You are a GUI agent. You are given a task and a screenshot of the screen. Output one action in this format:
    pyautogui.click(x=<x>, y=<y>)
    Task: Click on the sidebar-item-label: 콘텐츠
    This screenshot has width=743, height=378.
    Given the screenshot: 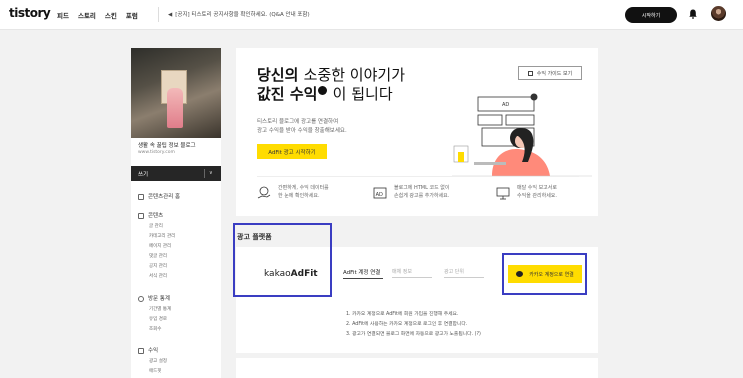 What is the action you would take?
    pyautogui.click(x=156, y=216)
    